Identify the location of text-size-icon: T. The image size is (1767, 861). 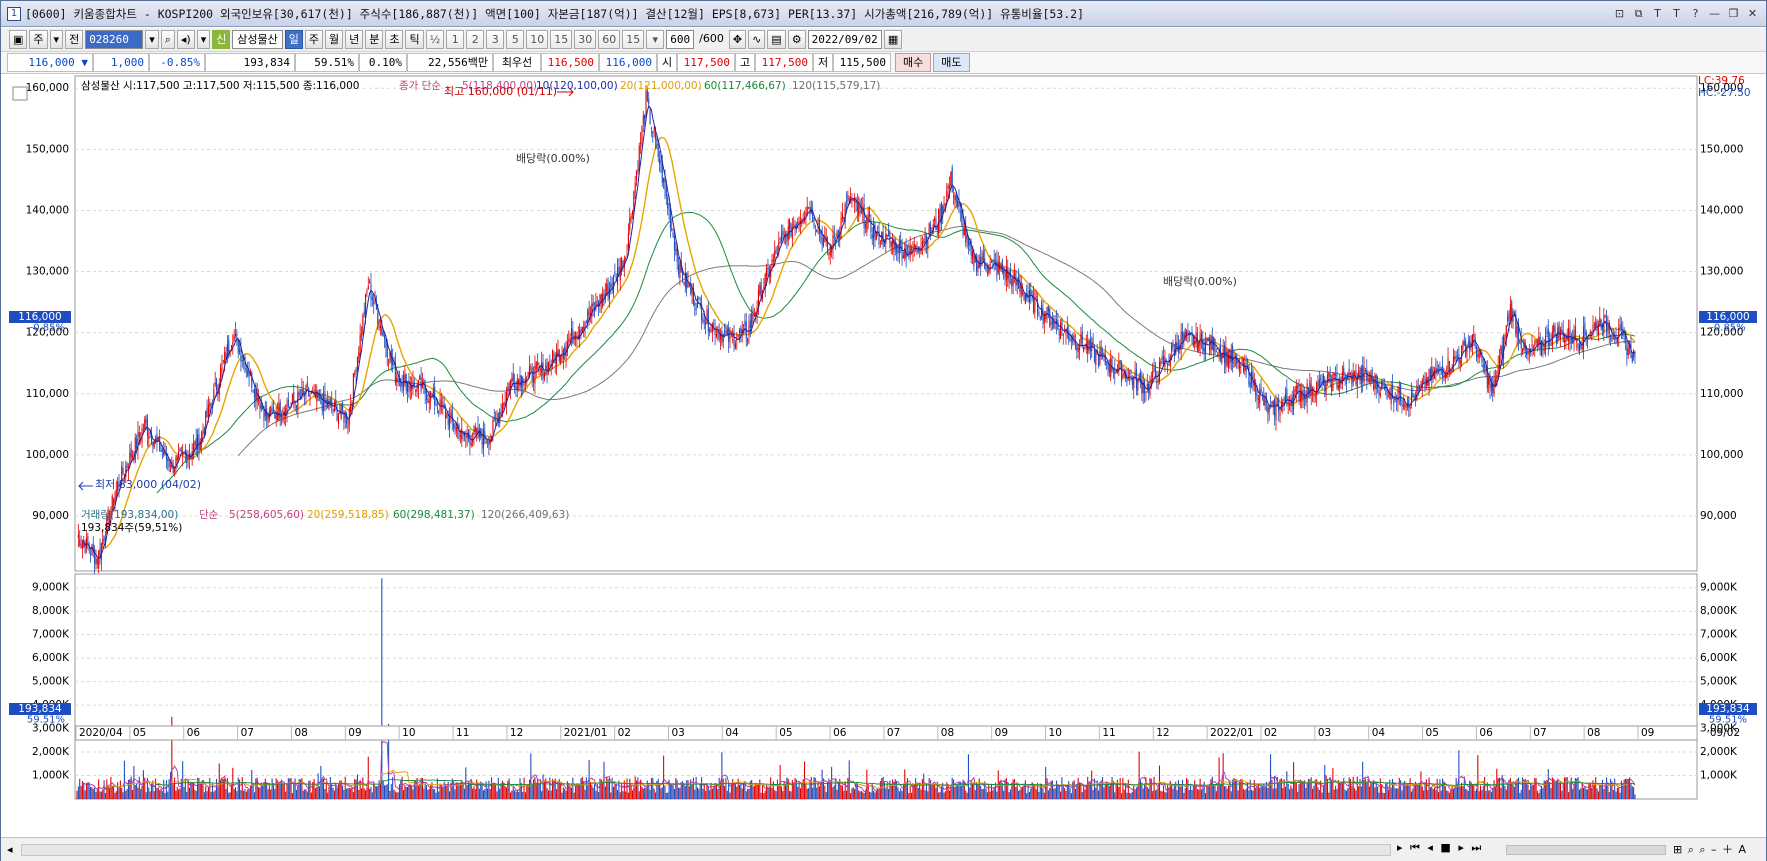
(1657, 13).